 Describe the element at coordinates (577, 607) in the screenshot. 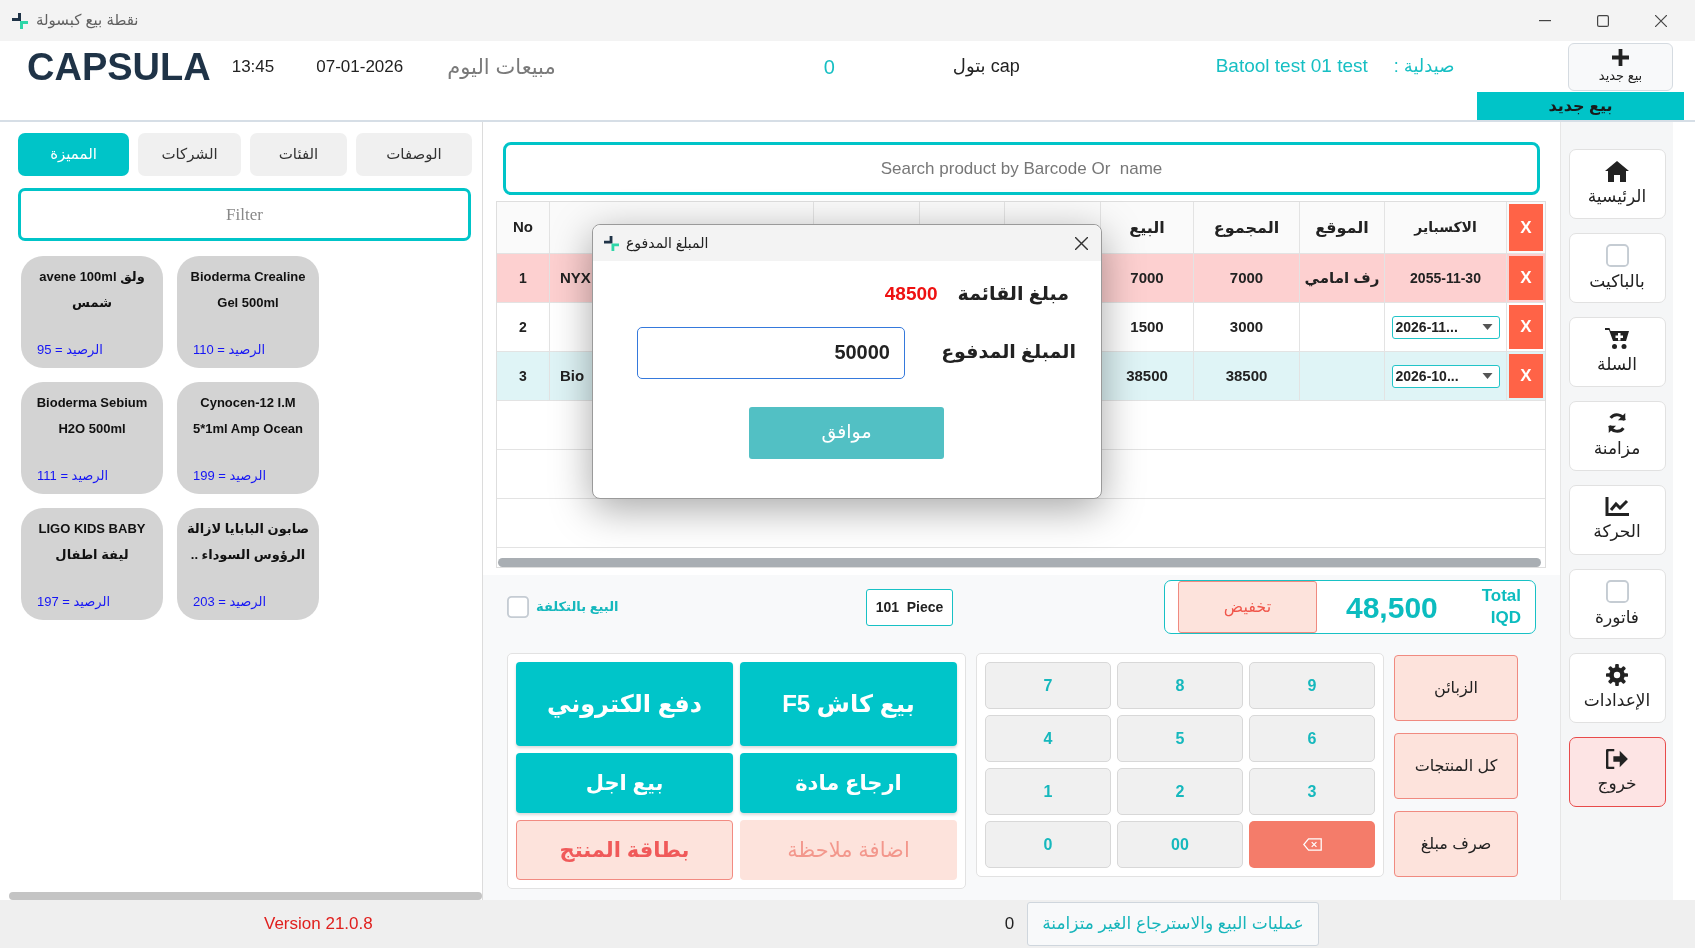

I see `checkbox-label: البيع بالتكلفة` at that location.